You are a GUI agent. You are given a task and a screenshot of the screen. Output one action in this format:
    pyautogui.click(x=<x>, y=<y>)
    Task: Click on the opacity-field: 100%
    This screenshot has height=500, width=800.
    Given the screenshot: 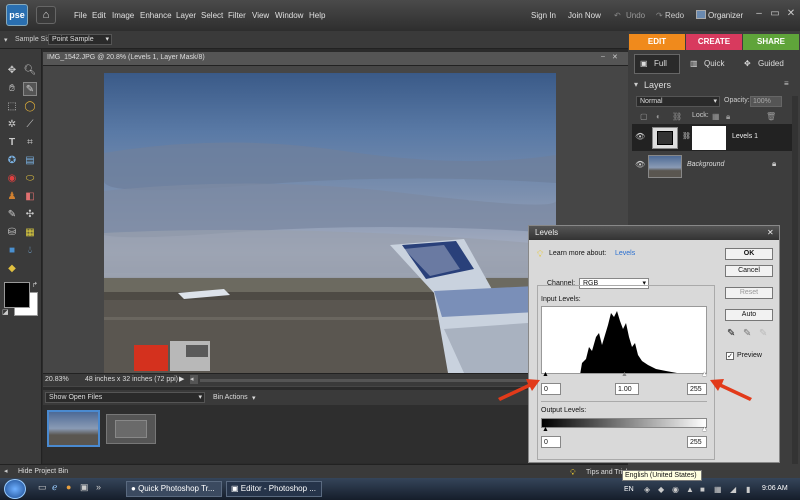 What is the action you would take?
    pyautogui.click(x=766, y=101)
    